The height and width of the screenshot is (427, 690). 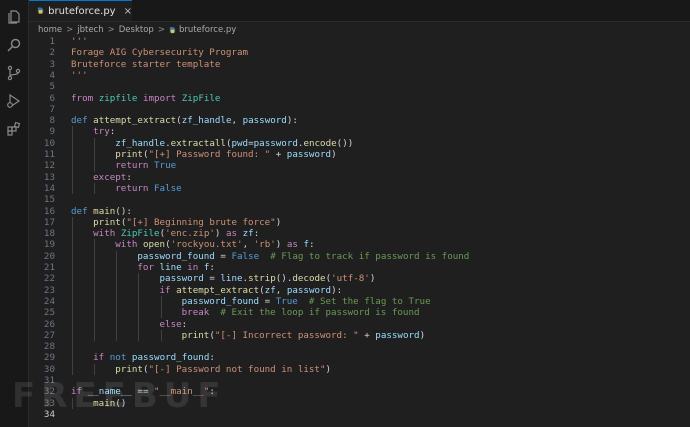 I want to click on code-line: 16 def main():, so click(x=359, y=211).